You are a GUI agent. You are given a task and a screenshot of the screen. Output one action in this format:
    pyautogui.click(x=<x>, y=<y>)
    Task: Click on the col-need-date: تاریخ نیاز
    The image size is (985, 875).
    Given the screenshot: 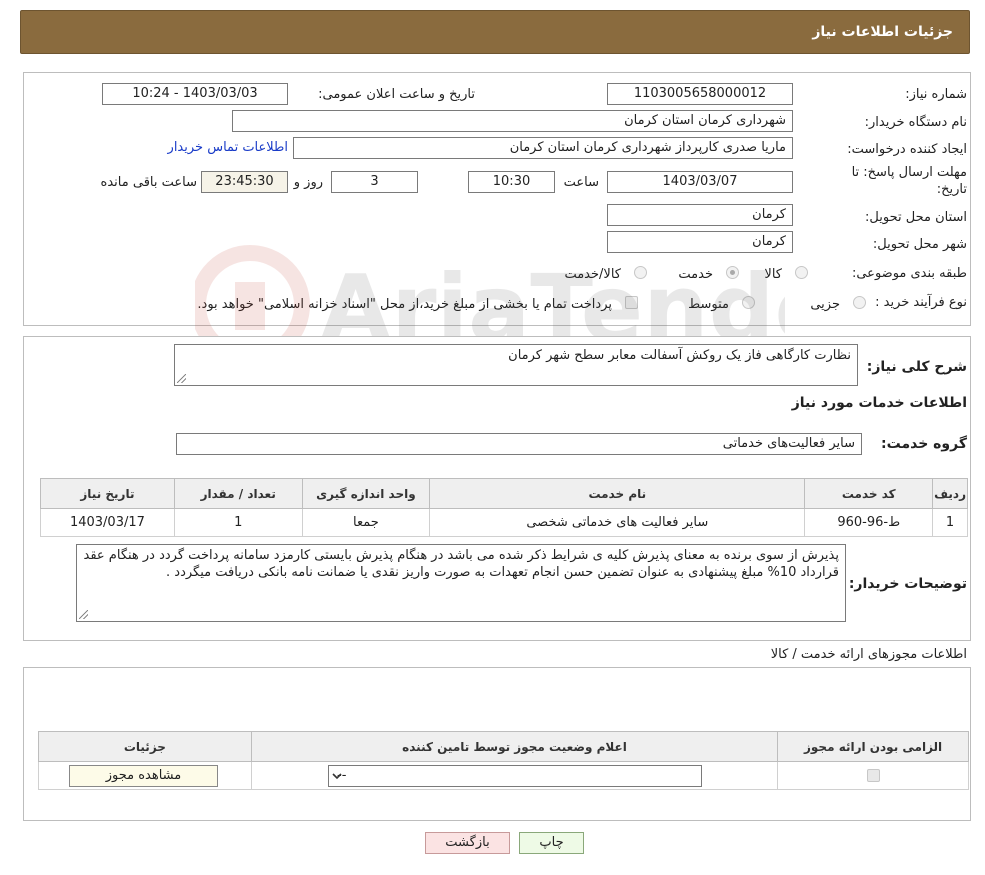 What is the action you would take?
    pyautogui.click(x=107, y=493)
    